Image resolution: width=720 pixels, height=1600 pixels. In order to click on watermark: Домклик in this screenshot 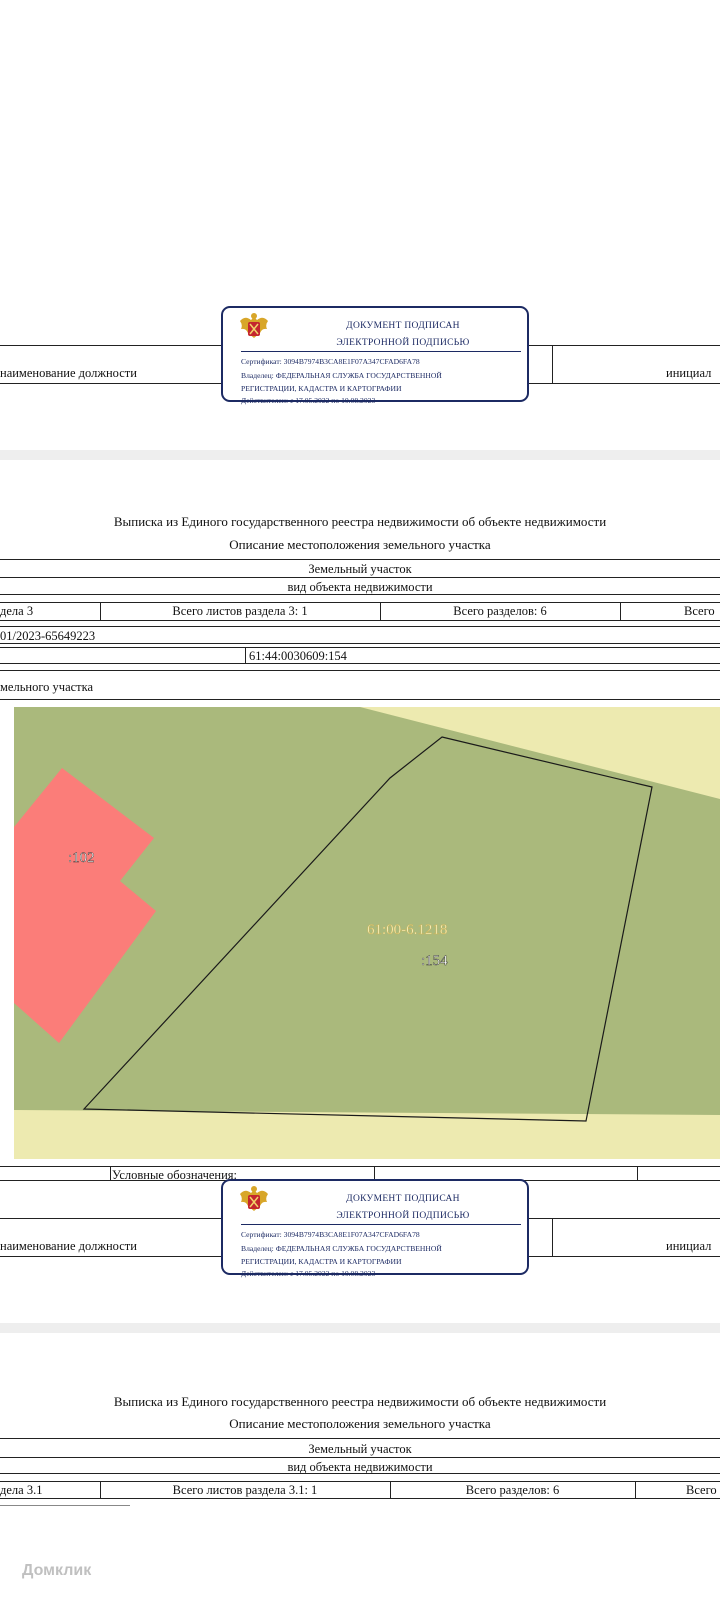, I will do `click(57, 1570)`.